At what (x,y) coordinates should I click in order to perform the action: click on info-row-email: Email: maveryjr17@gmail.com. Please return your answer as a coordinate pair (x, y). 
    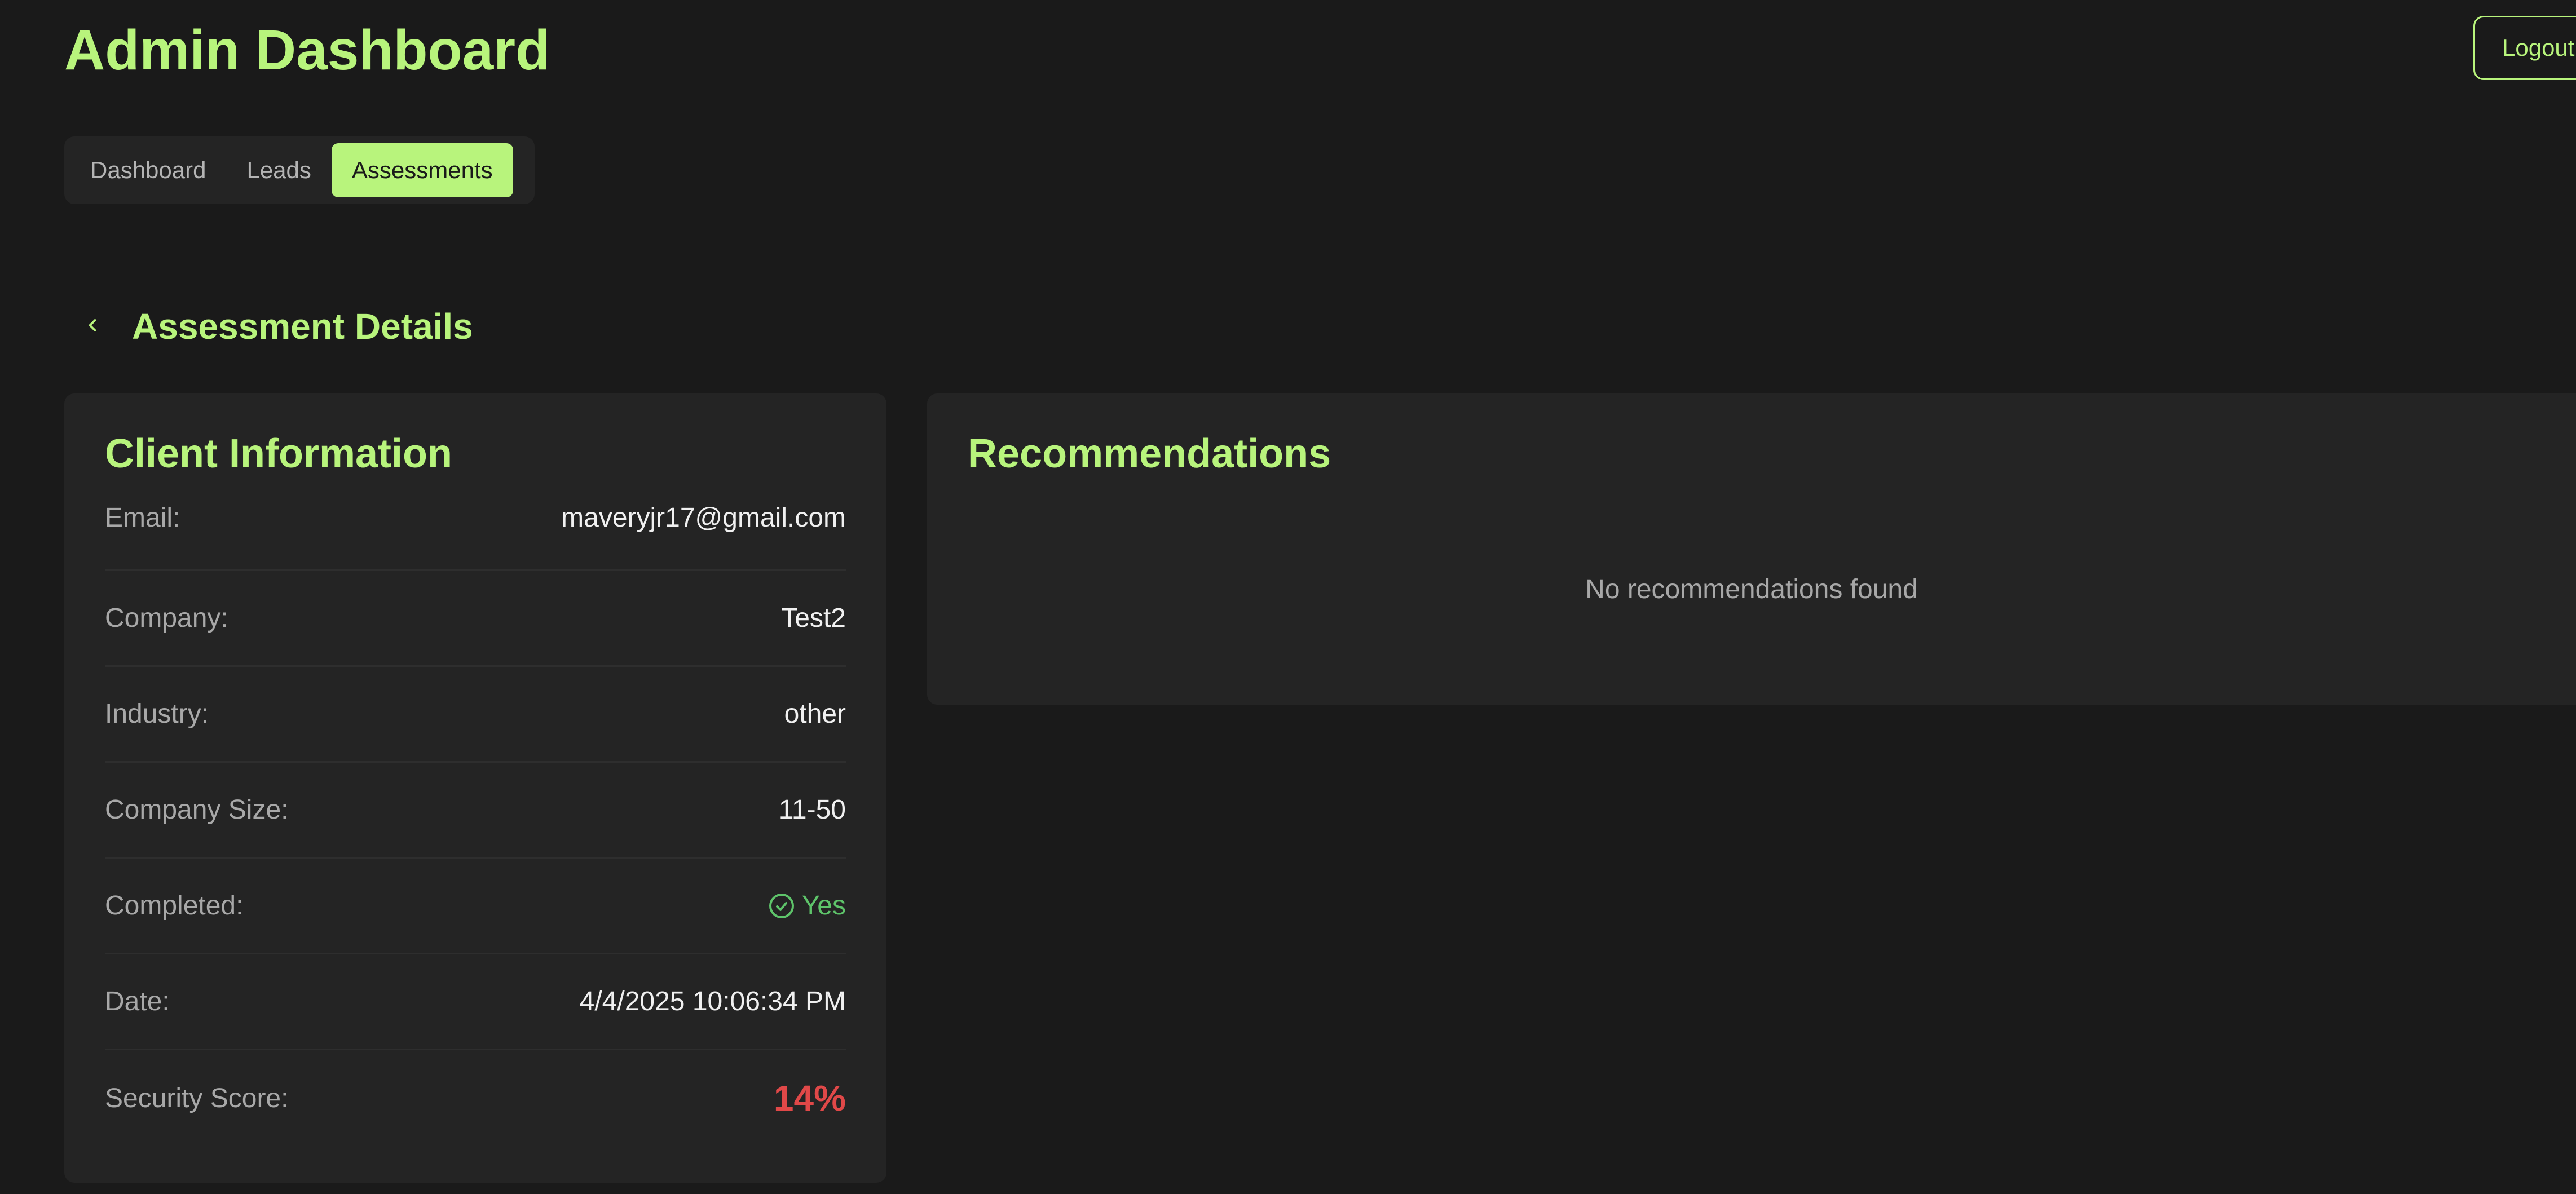
    Looking at the image, I should click on (475, 534).